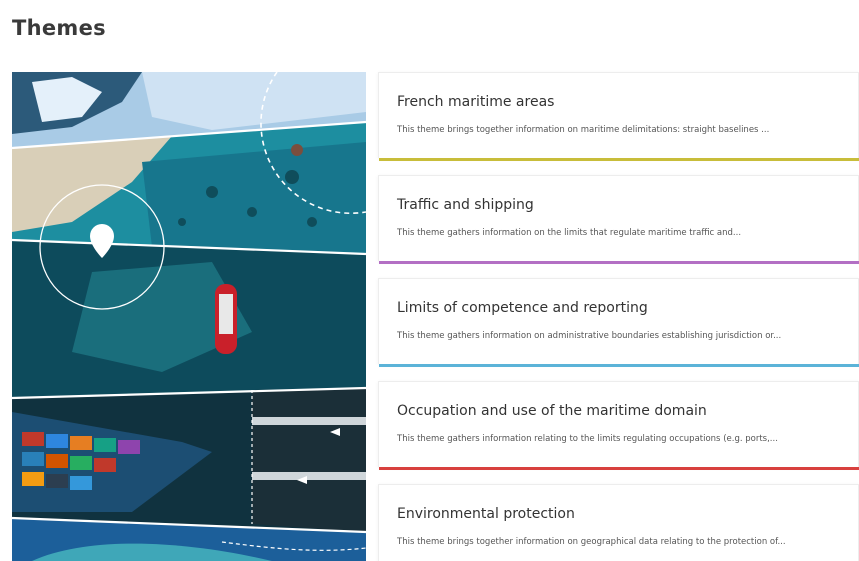 The height and width of the screenshot is (561, 859). What do you see at coordinates (59, 28) in the screenshot?
I see `page-title: Themes` at bounding box center [59, 28].